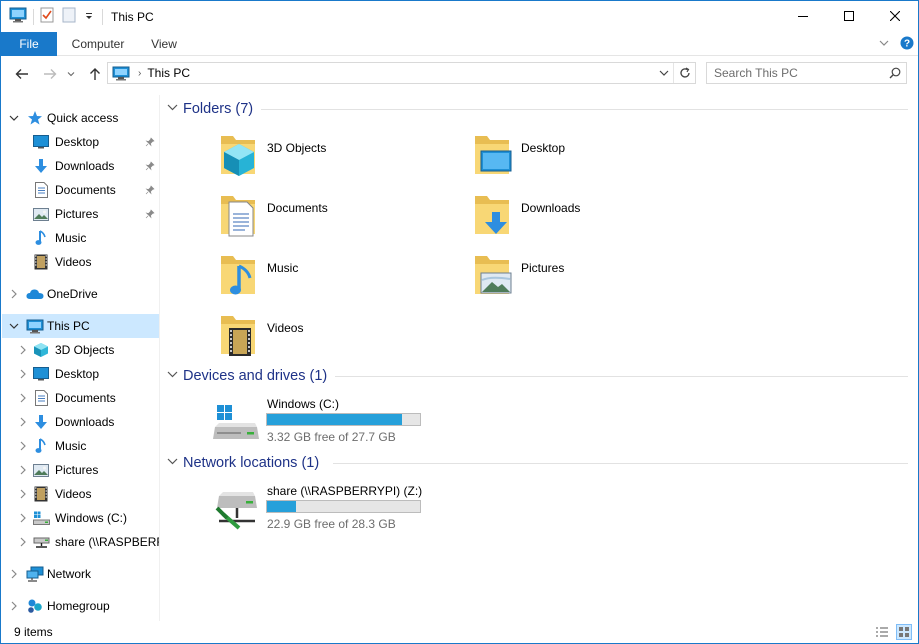  What do you see at coordinates (80, 326) in the screenshot?
I see `nav-item-this-pc: This PC` at bounding box center [80, 326].